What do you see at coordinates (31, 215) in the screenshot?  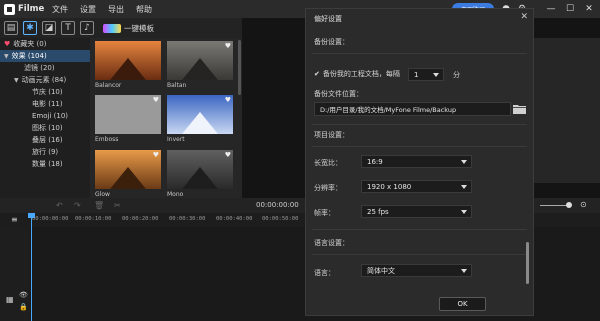 I see `playhead-handle` at bounding box center [31, 215].